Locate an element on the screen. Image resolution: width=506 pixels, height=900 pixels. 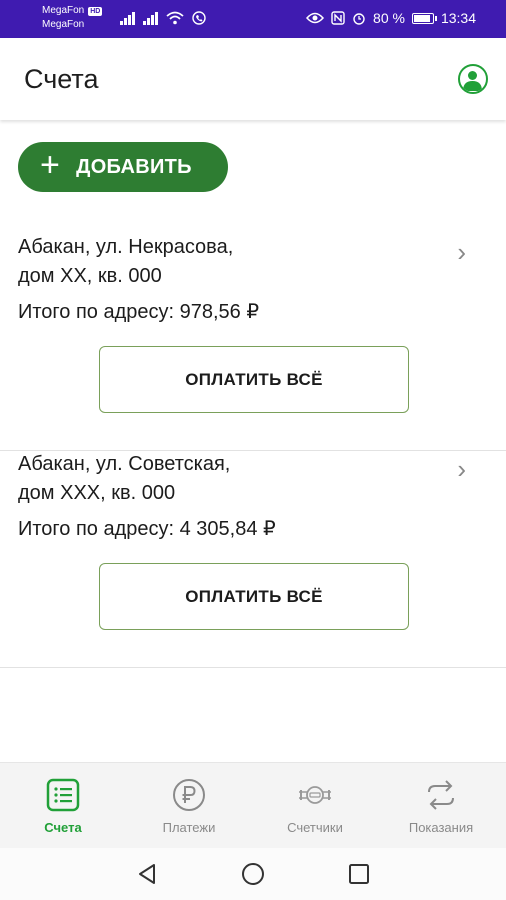
nav-tab-bills: Счета is located at coordinates (63, 806).